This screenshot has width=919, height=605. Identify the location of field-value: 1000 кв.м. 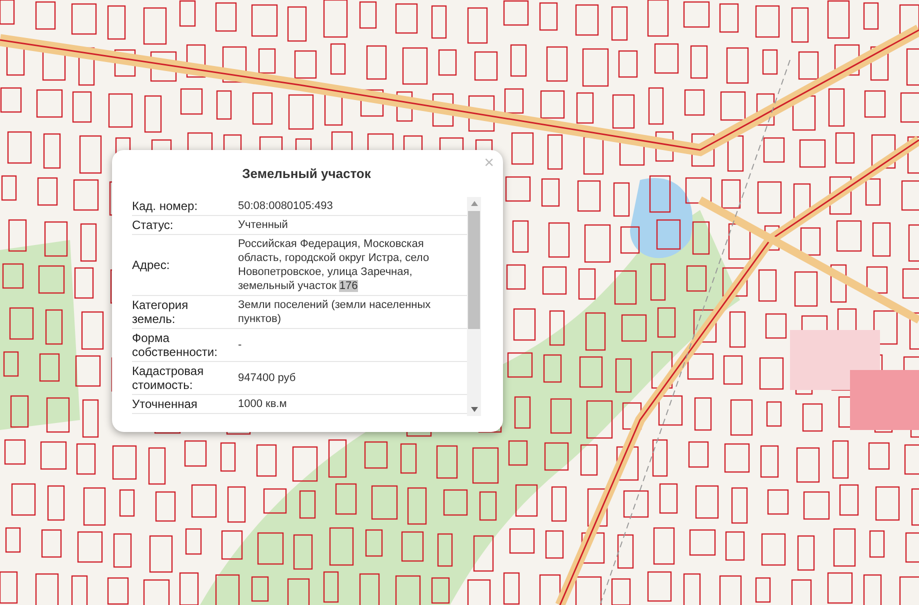
(263, 404).